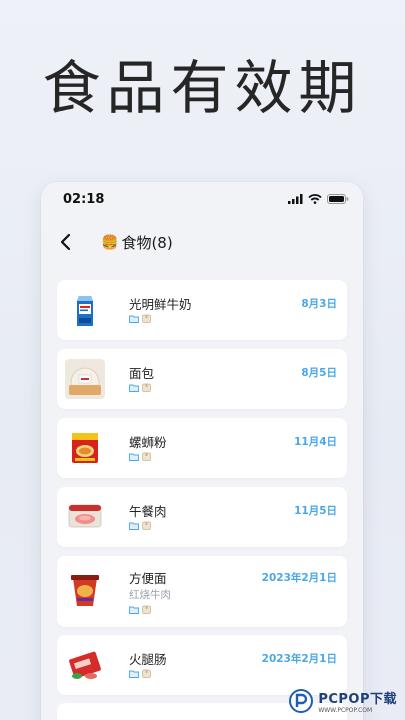 The image size is (405, 720). Describe the element at coordinates (202, 448) in the screenshot. I see `list-item: 螺蛳粉 11月4日` at that location.